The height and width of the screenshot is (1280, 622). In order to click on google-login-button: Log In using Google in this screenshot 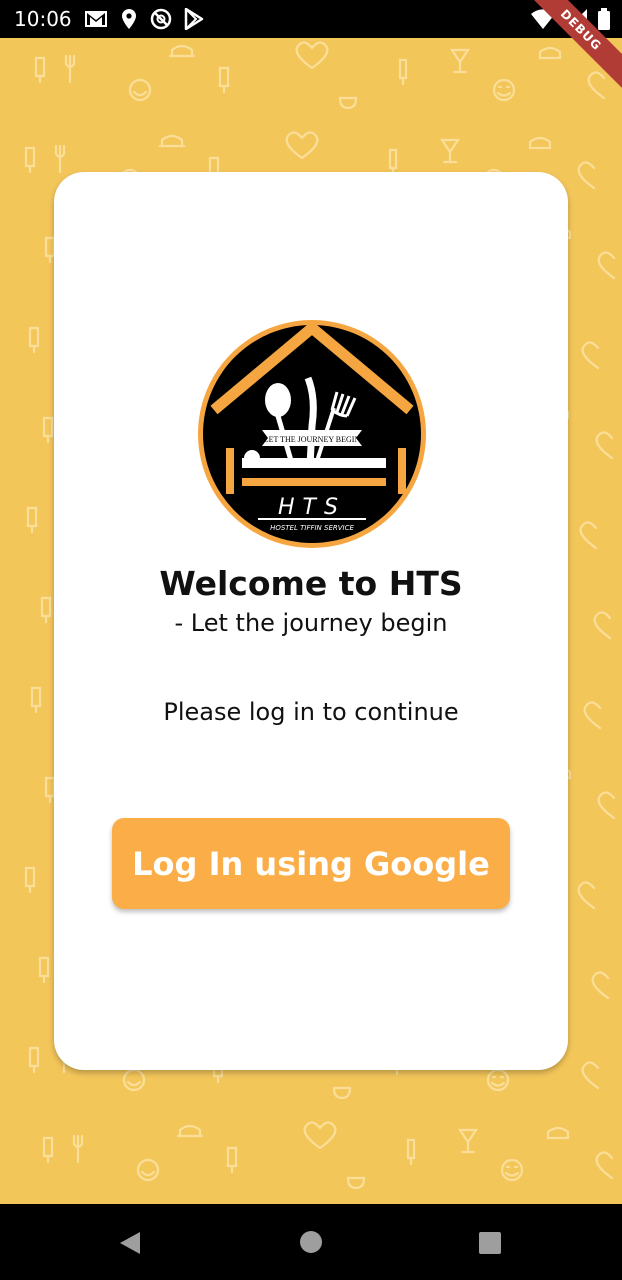, I will do `click(311, 863)`.